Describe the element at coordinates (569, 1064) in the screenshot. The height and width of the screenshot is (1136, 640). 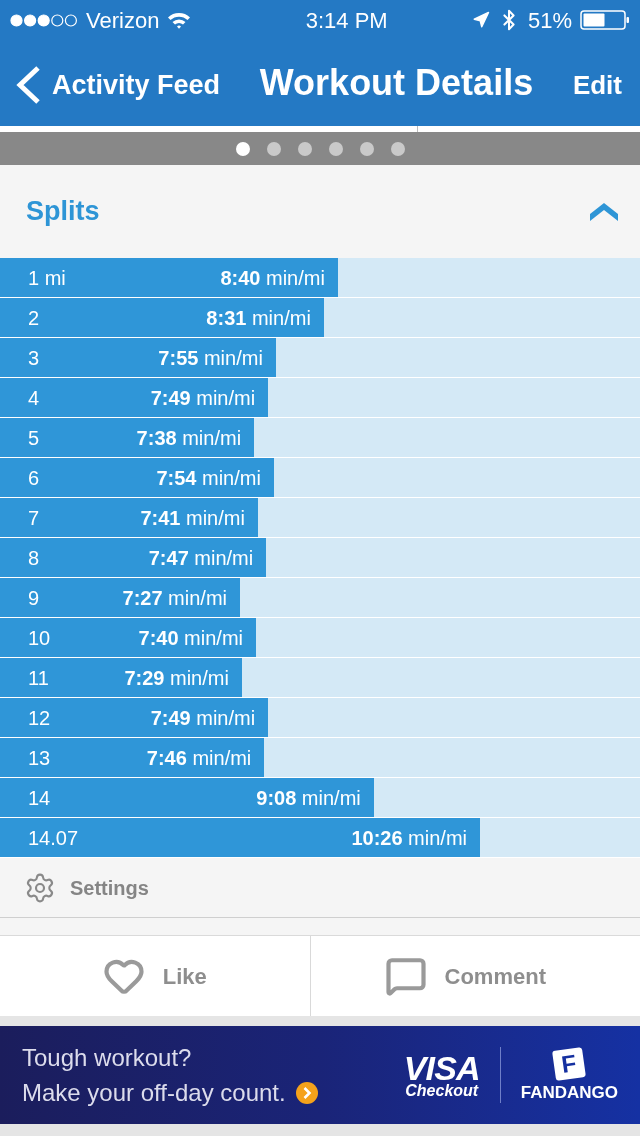
I see `brand-logo-mark: F` at that location.